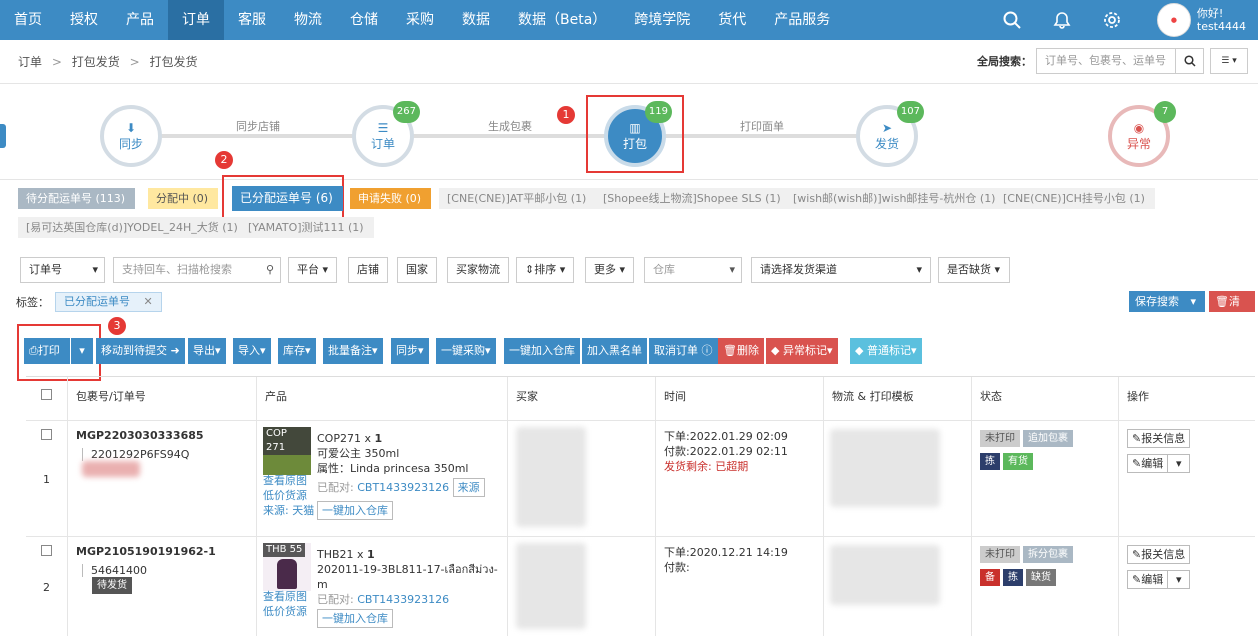 The width and height of the screenshot is (1258, 636). I want to click on chip-unassigned: 待分配运单号 (113), so click(77, 198).